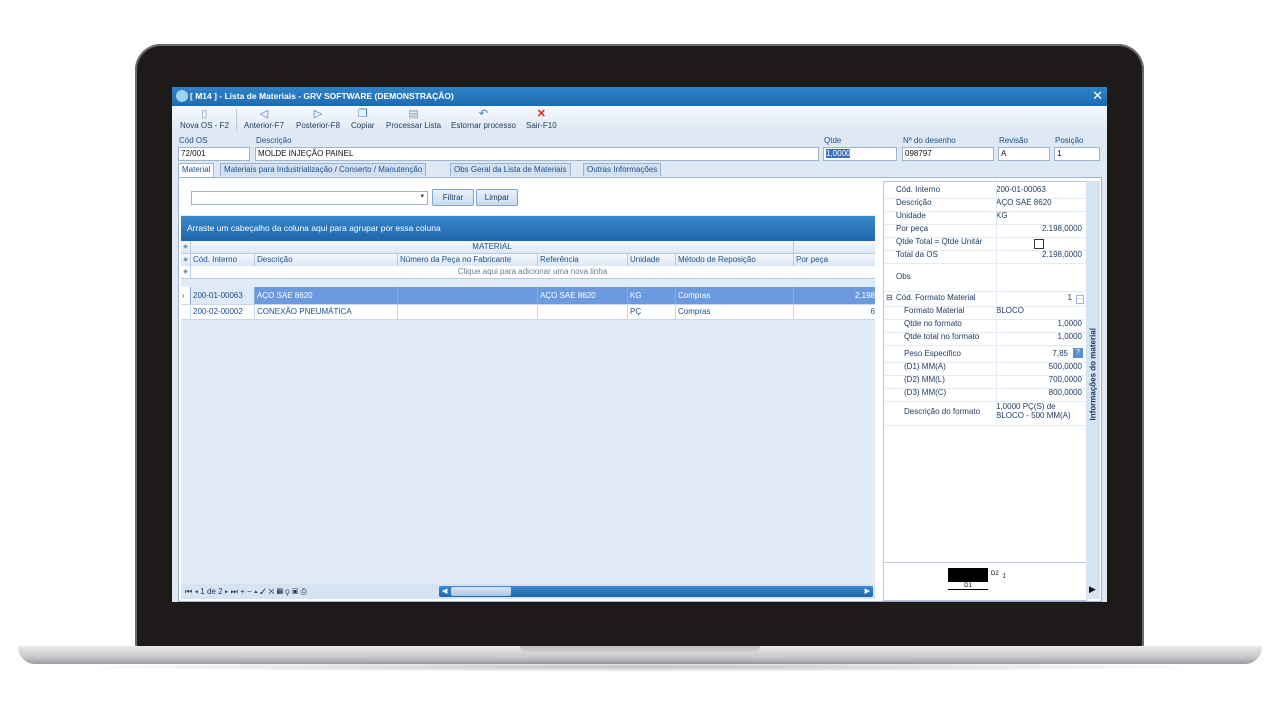 This screenshot has height=720, width=1280. Describe the element at coordinates (834, 247) in the screenshot. I see `band-spacer` at that location.